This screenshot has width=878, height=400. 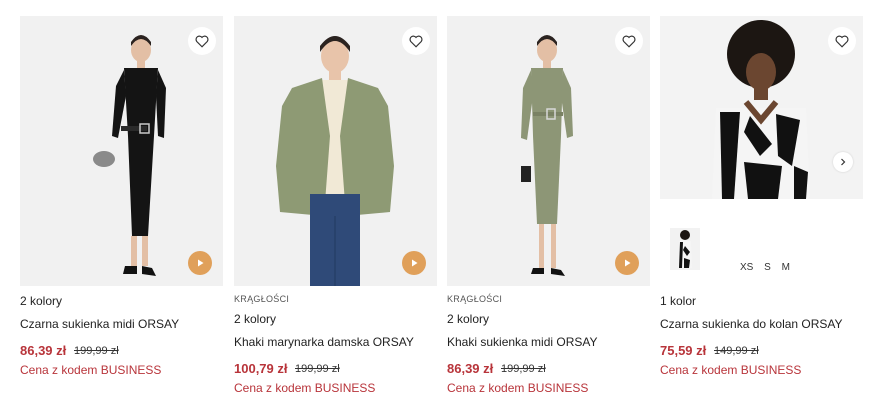 What do you see at coordinates (736, 351) in the screenshot?
I see `old-price: 149,99 zł` at bounding box center [736, 351].